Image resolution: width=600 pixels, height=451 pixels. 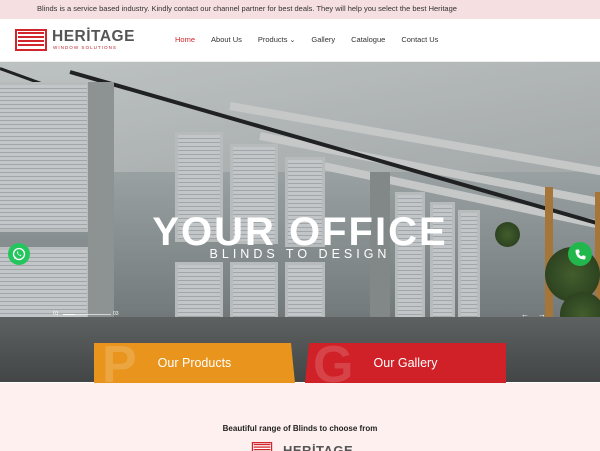 I want to click on hero-title: YOUR OFFICE, so click(x=300, y=232).